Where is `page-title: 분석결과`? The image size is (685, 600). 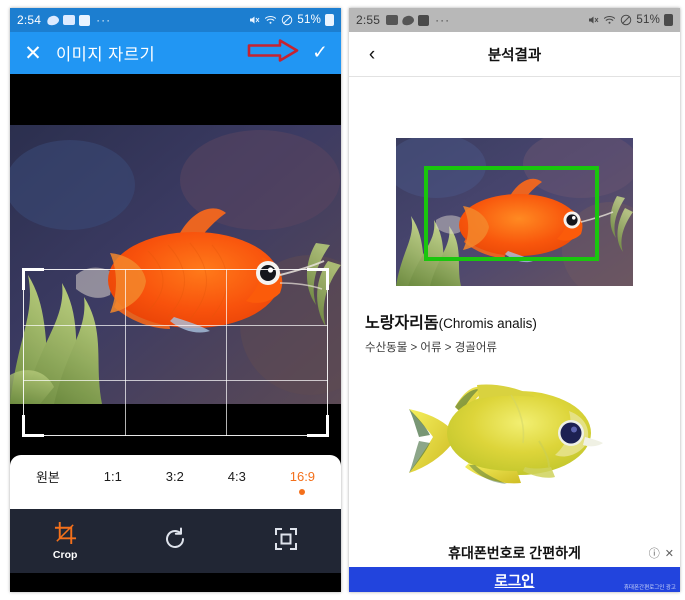 page-title: 분석결과 is located at coordinates (514, 55).